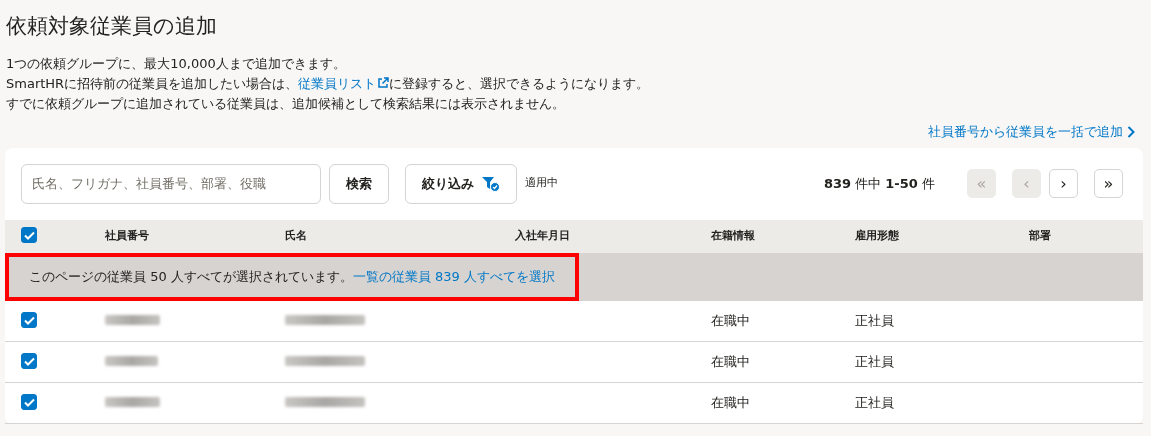 Image resolution: width=1151 pixels, height=436 pixels. I want to click on external-link-icon, so click(383, 83).